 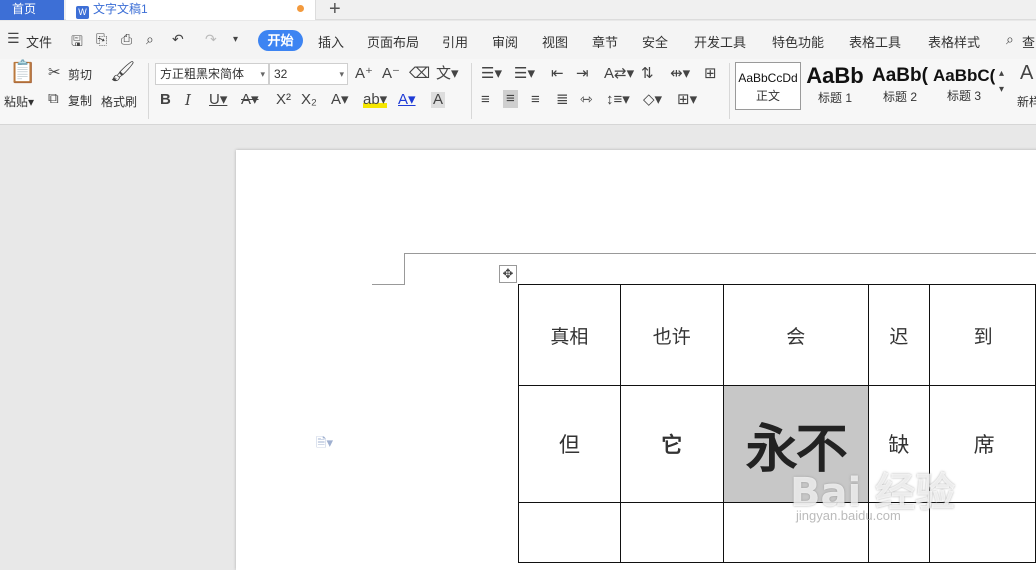 I want to click on increase-indent-icon: ⇥, so click(x=582, y=74).